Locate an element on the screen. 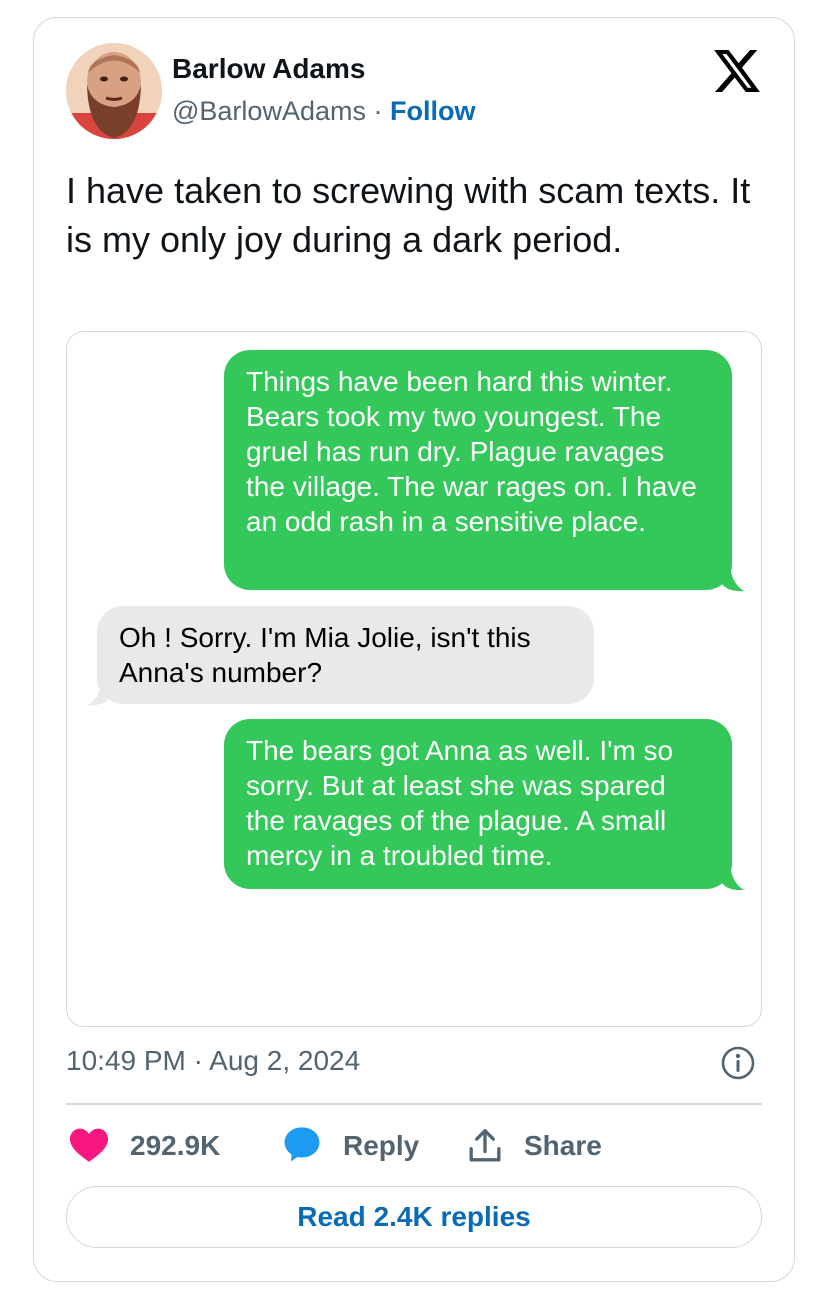 This screenshot has height=1291, width=828. reply-icon is located at coordinates (302, 1144).